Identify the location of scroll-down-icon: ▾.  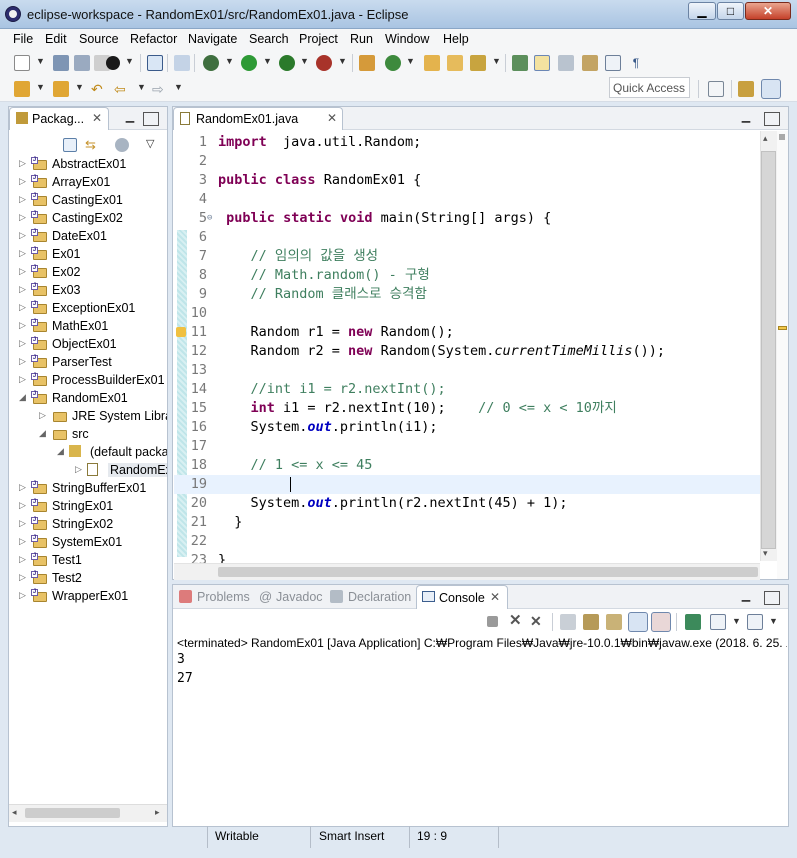
(765, 553).